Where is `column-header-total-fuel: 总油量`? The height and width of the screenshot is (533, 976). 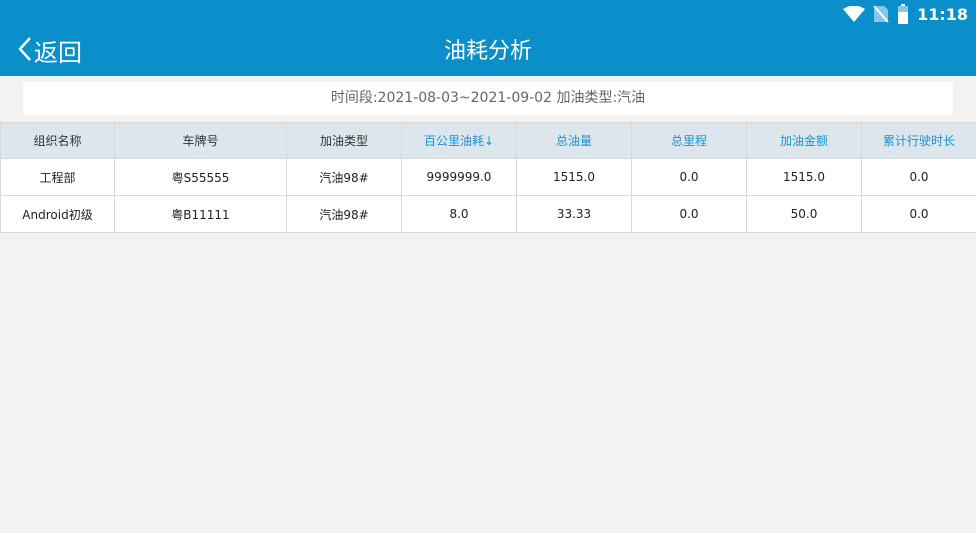 column-header-total-fuel: 总油量 is located at coordinates (574, 140).